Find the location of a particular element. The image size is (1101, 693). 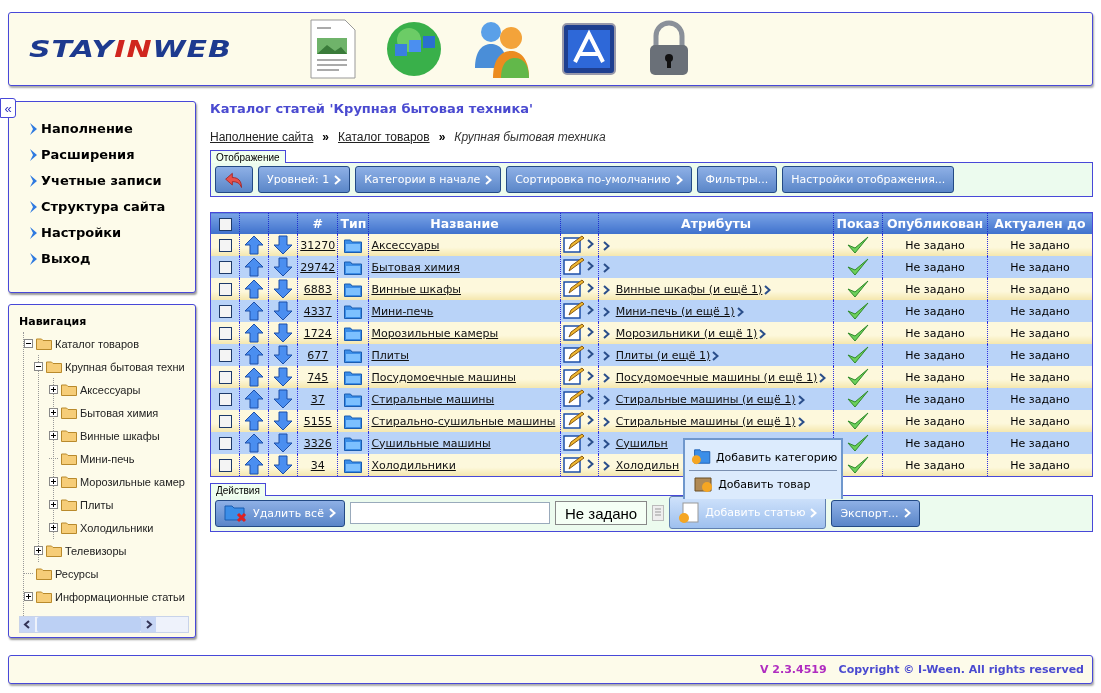

panel-tab: Отображение is located at coordinates (248, 156).